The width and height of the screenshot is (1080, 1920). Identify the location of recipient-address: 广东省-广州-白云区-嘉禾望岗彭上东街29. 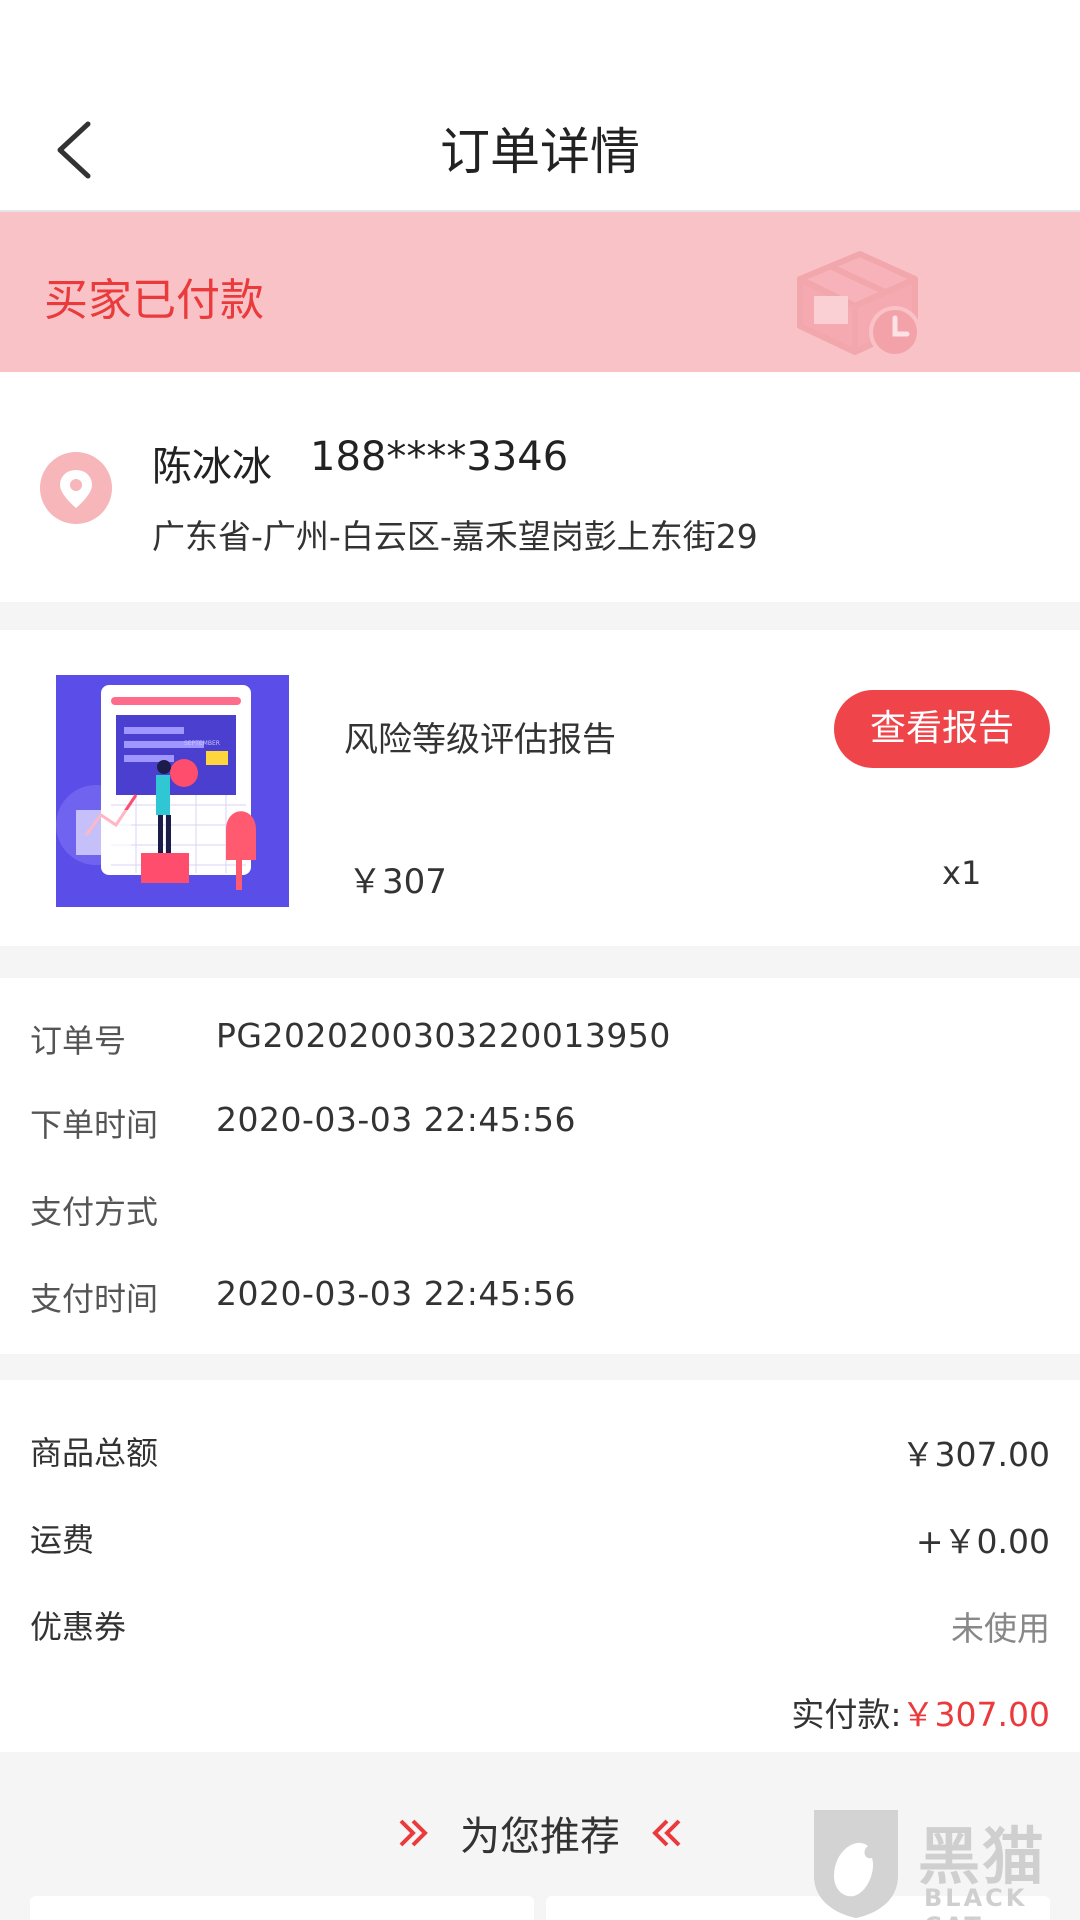
(455, 536).